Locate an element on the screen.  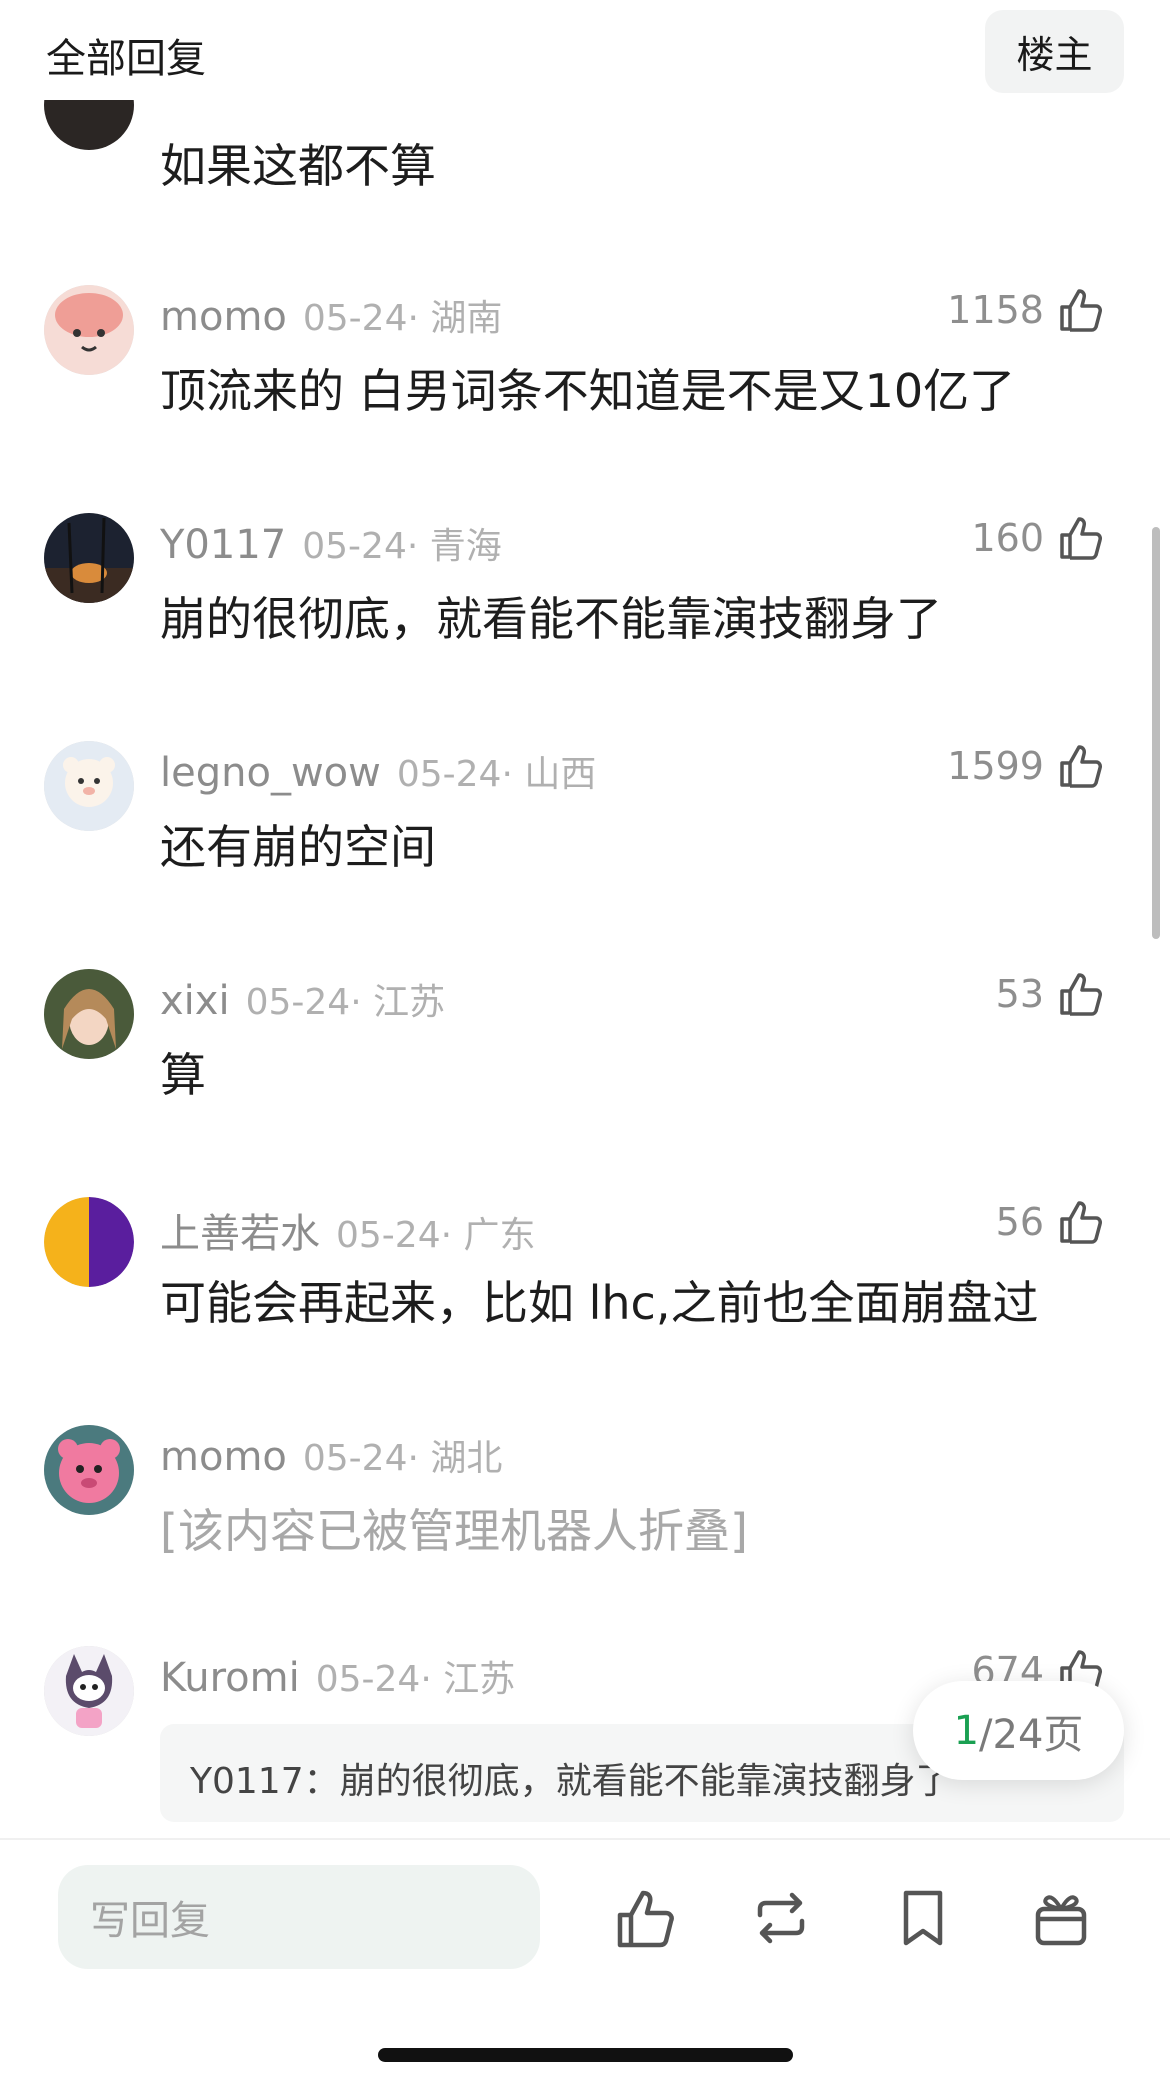
reply-text: 还有崩的空间 is located at coordinates (298, 847).